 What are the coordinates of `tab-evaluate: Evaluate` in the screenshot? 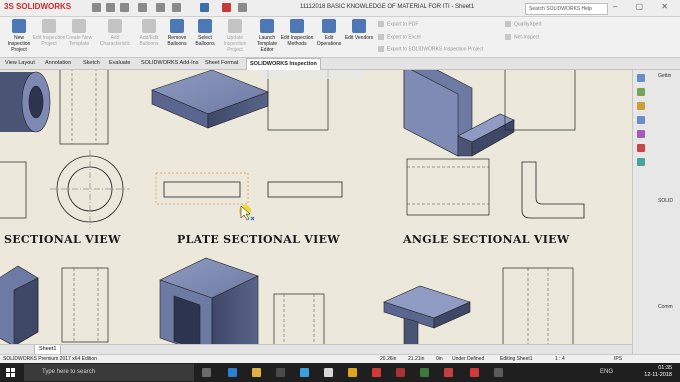 It's located at (119, 63).